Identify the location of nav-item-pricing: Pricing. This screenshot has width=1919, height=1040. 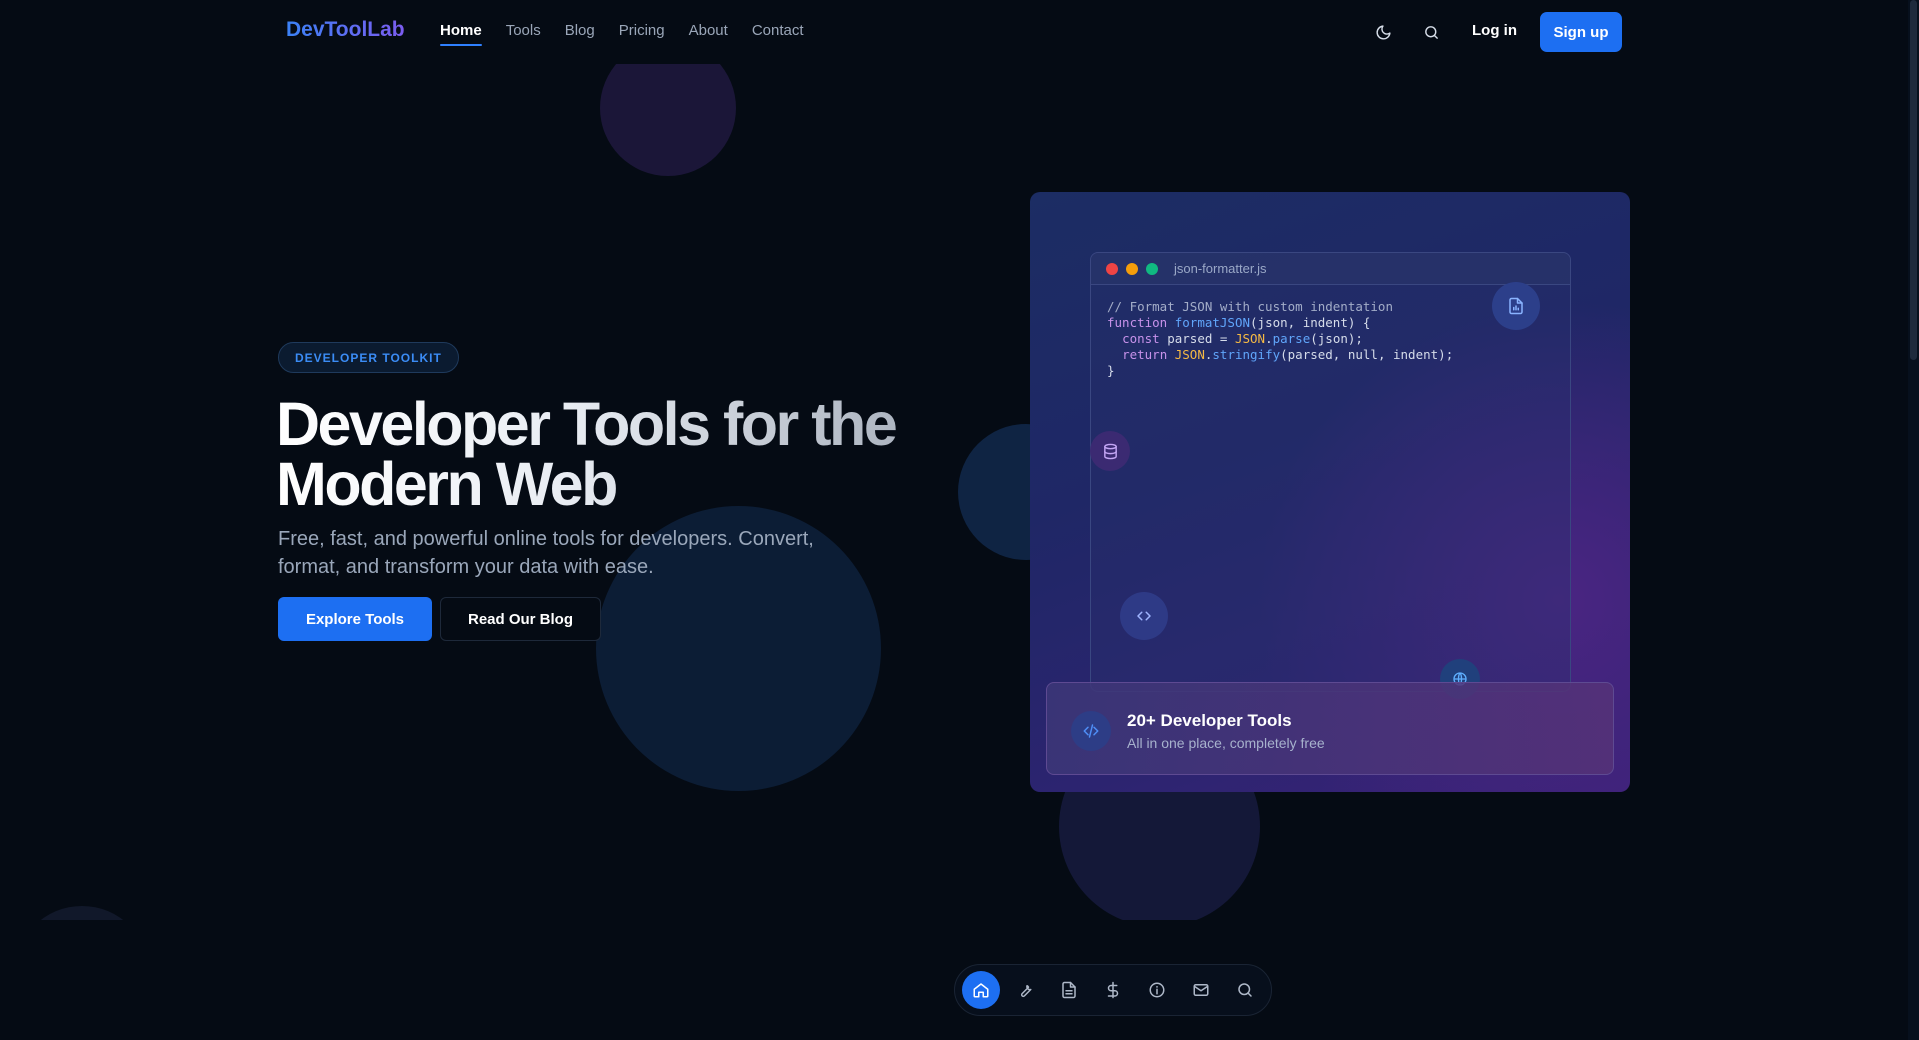
(642, 30).